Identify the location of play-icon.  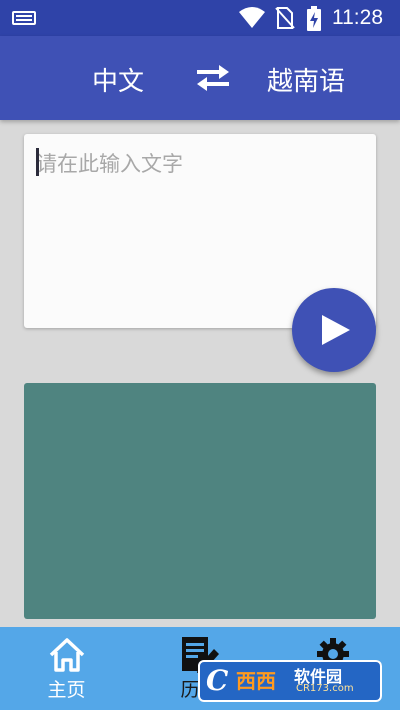
(336, 330).